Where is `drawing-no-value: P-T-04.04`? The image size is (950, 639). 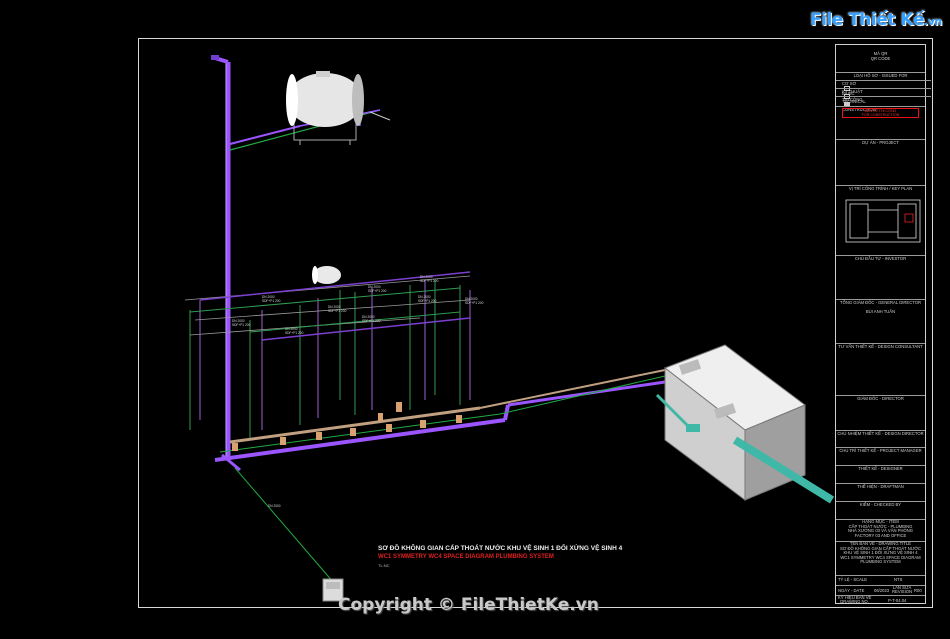 drawing-no-value: P-T-04.04 is located at coordinates (897, 600).